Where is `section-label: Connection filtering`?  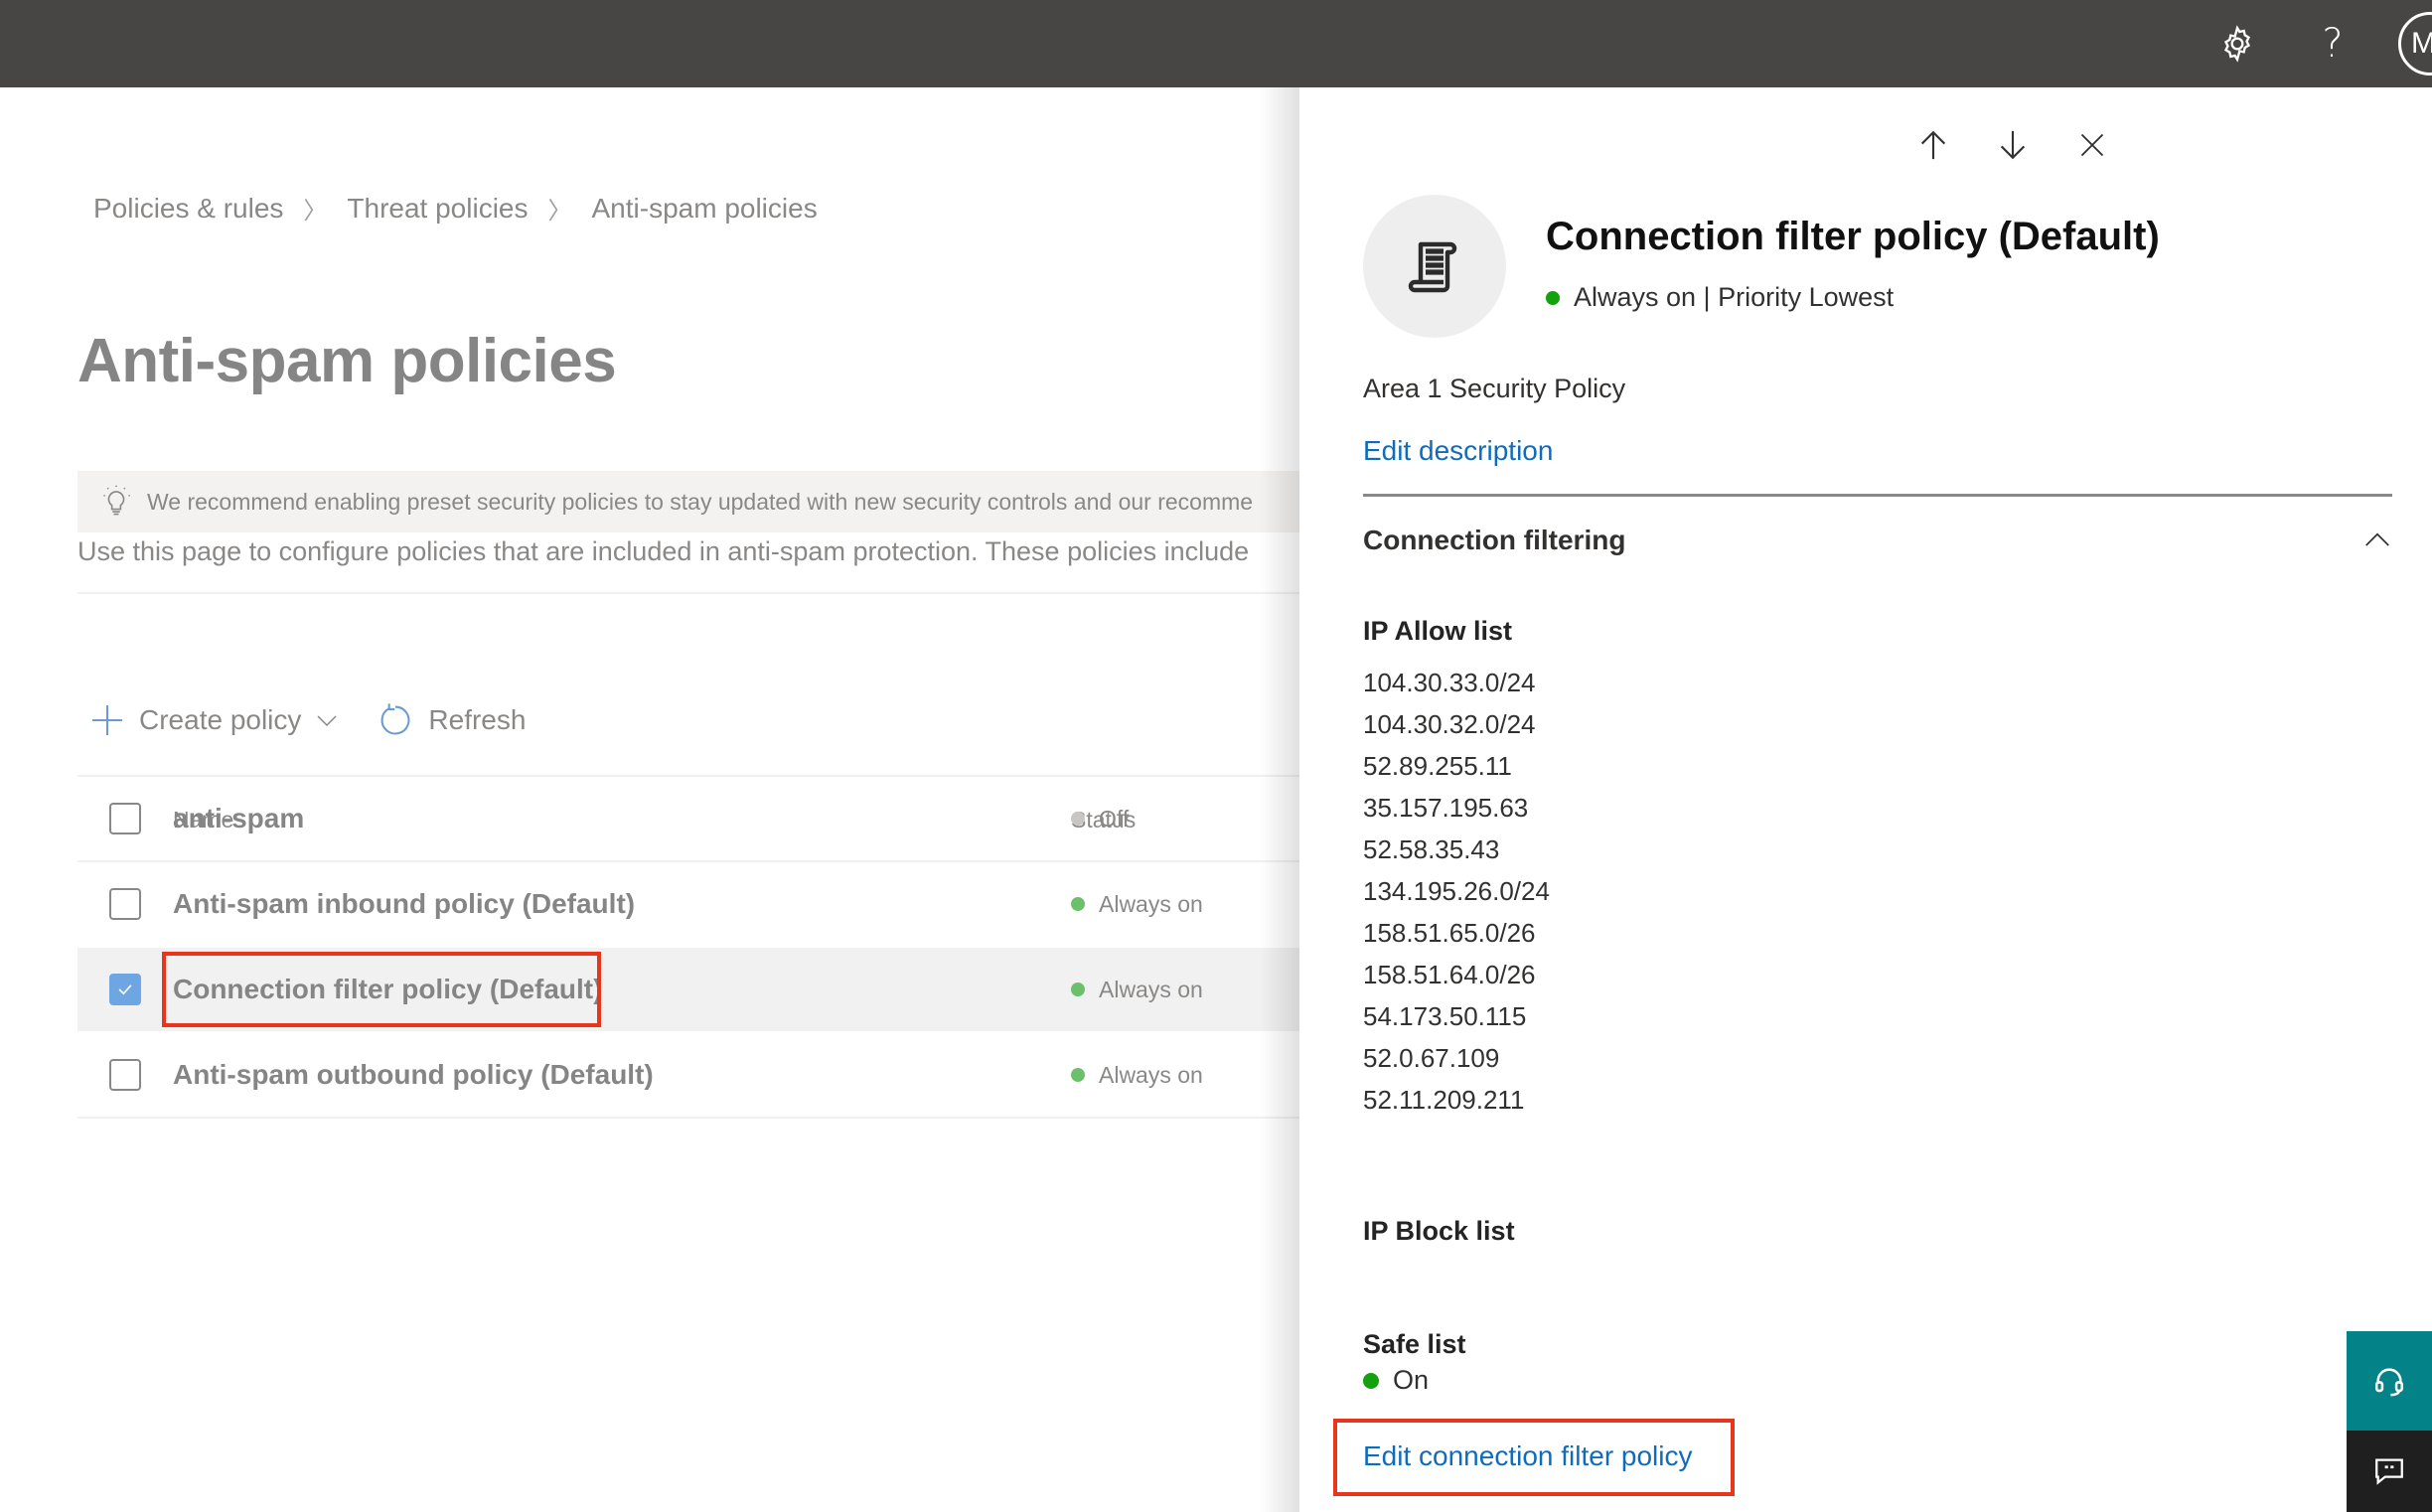 section-label: Connection filtering is located at coordinates (1494, 540).